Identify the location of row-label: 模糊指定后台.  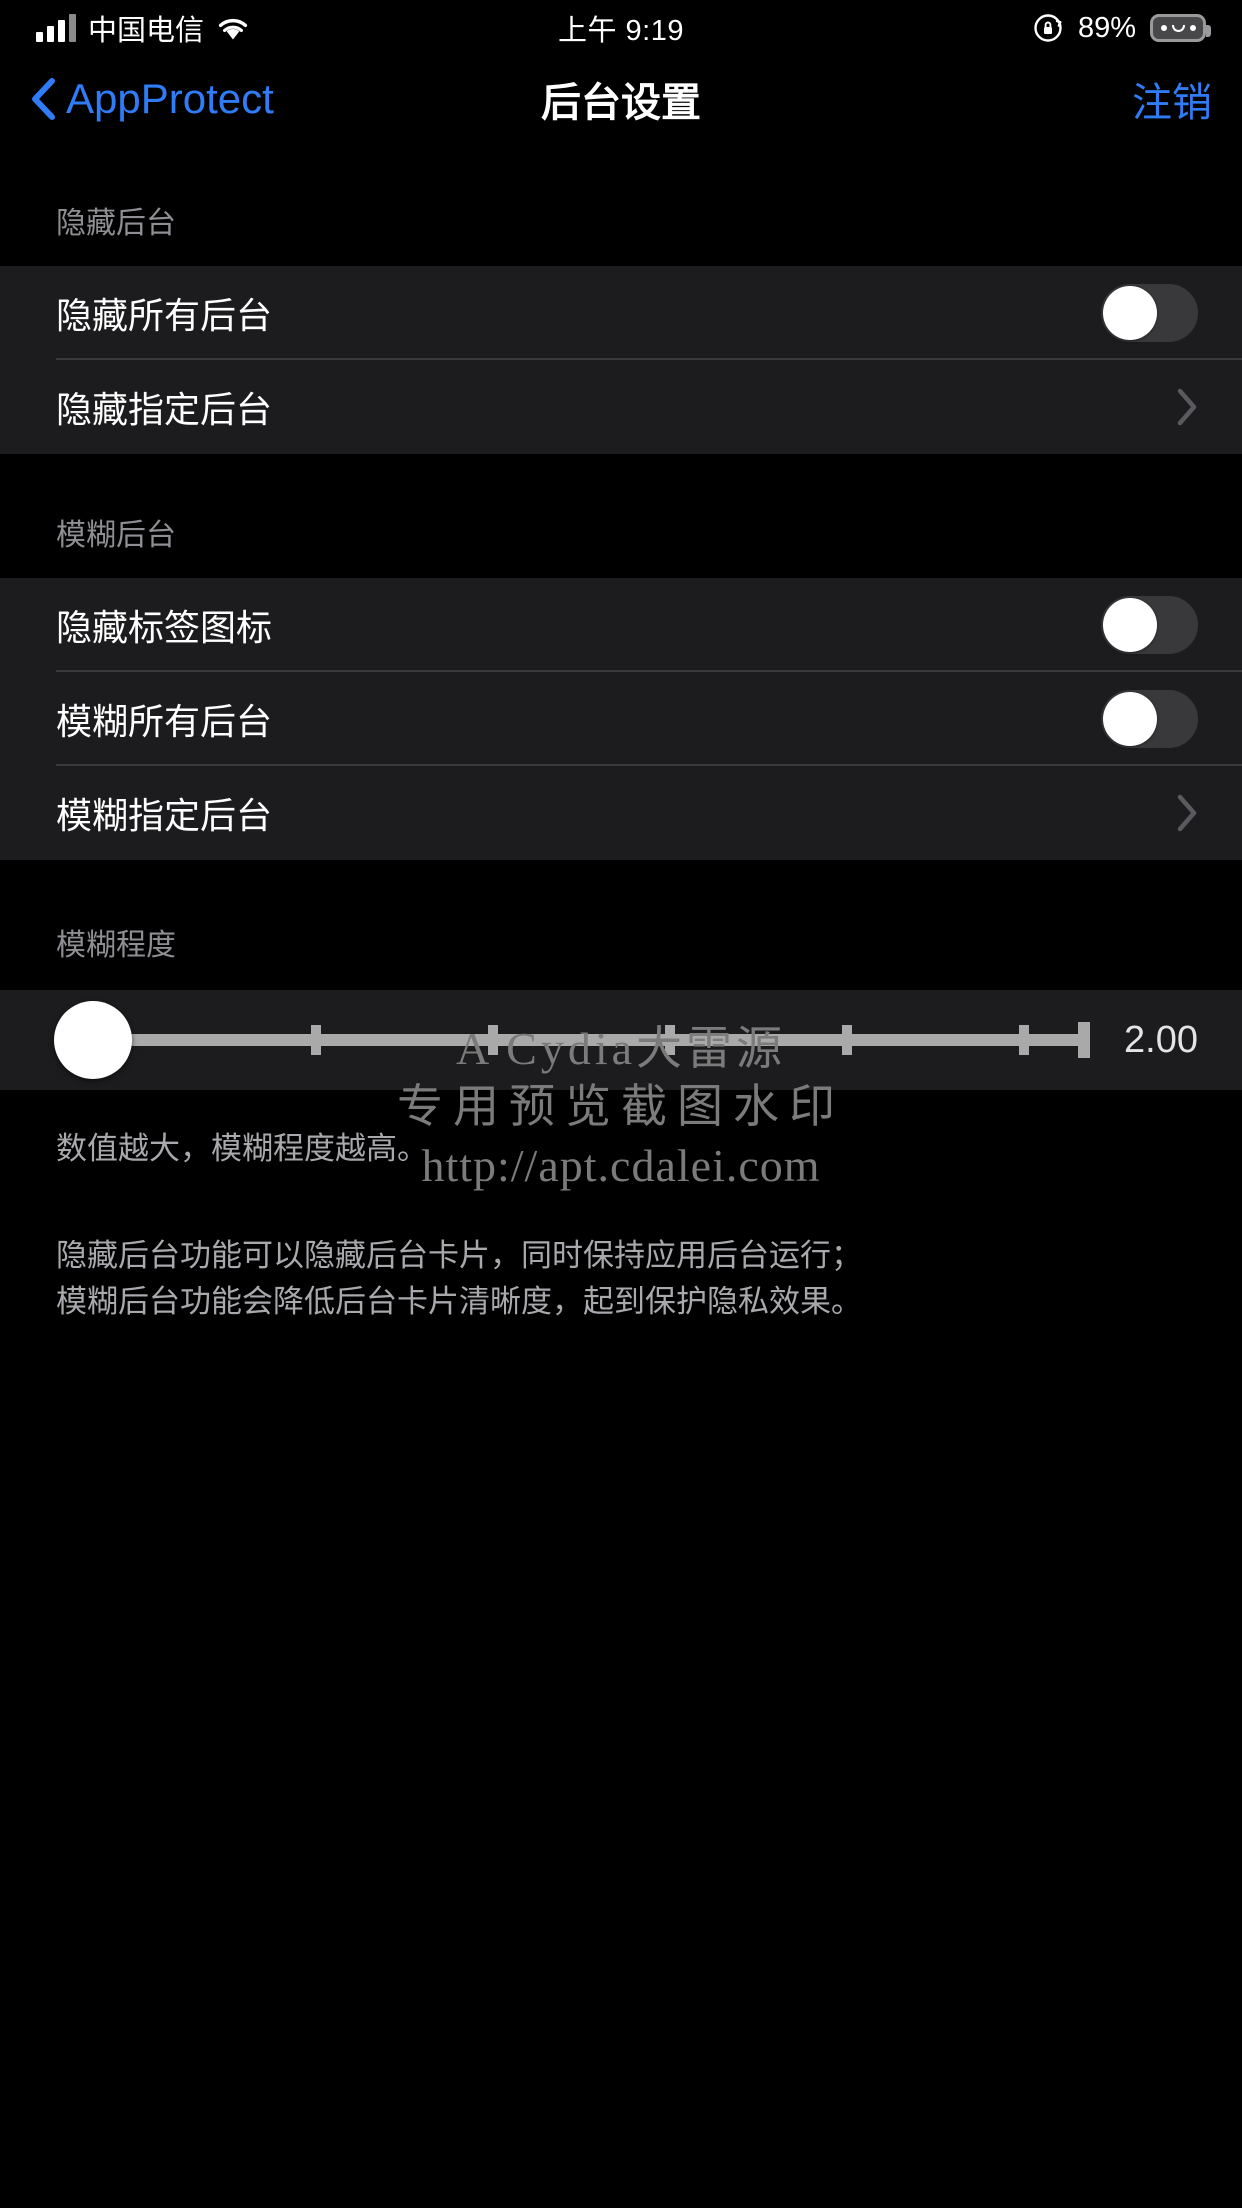
(164, 815).